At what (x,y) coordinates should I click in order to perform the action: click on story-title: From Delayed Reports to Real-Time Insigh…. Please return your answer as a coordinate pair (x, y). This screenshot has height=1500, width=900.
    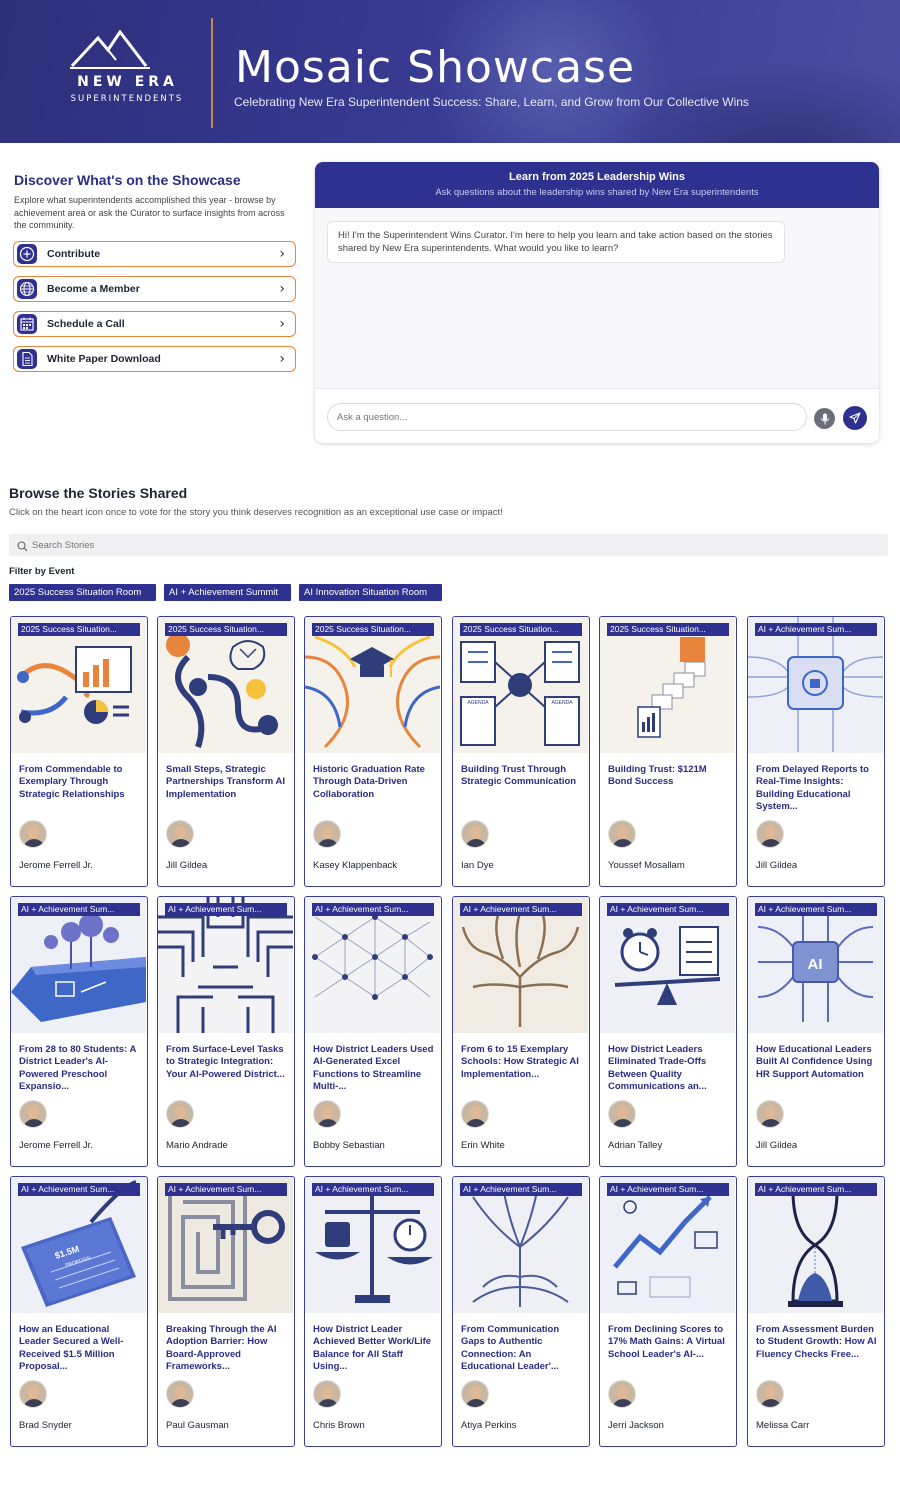
    Looking at the image, I should click on (817, 789).